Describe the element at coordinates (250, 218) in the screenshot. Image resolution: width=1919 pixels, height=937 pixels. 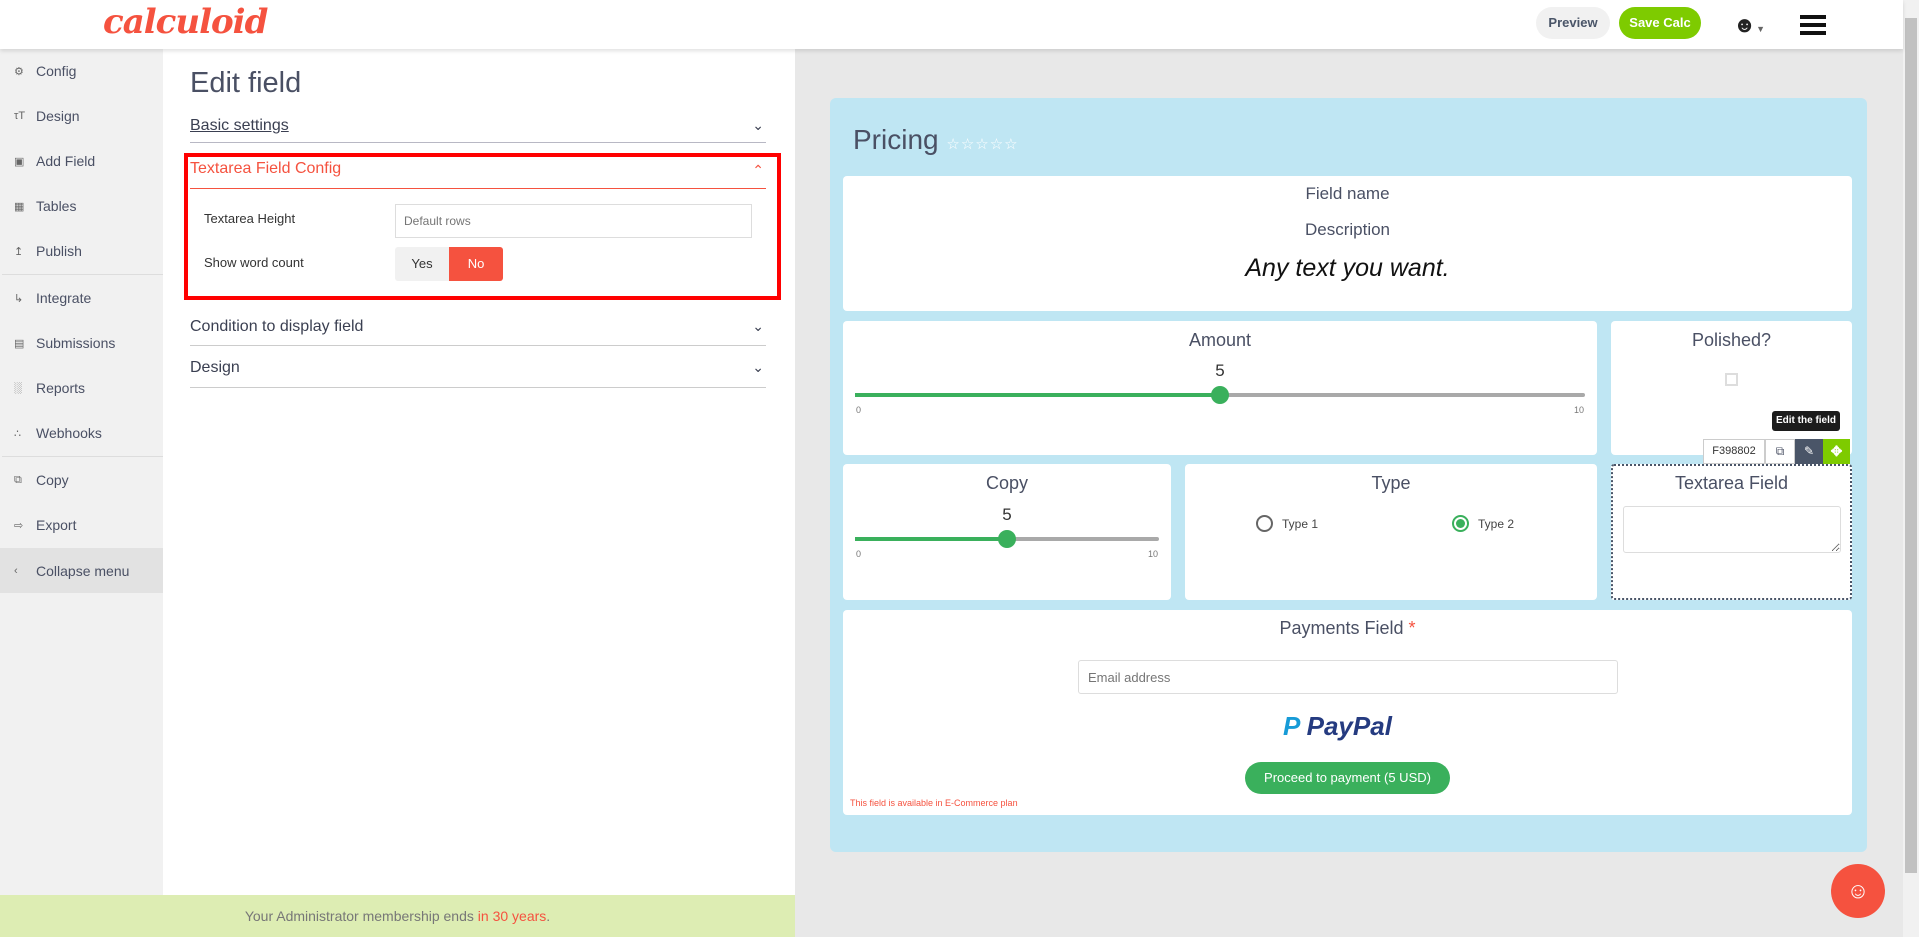
I see `textarea-height-label: Textarea Height` at that location.